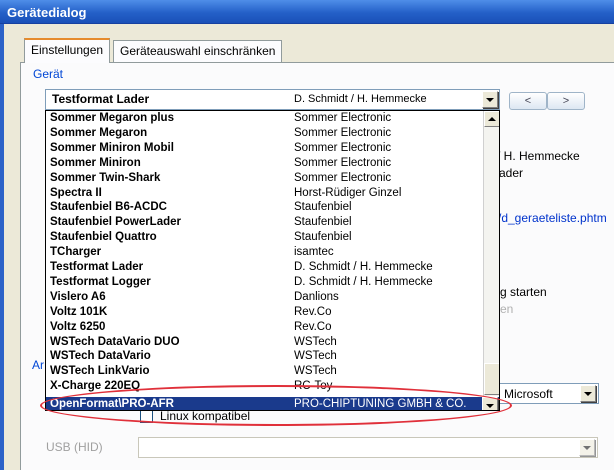 Image resolution: width=614 pixels, height=470 pixels. What do you see at coordinates (368, 447) in the screenshot?
I see `usb-combo` at bounding box center [368, 447].